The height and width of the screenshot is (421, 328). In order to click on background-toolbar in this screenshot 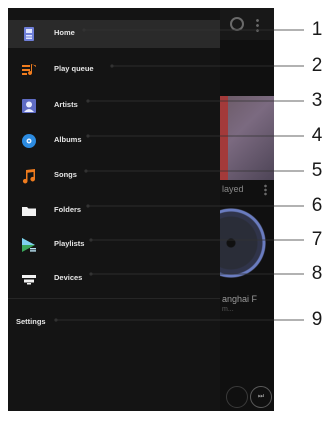, I will do `click(246, 24)`.